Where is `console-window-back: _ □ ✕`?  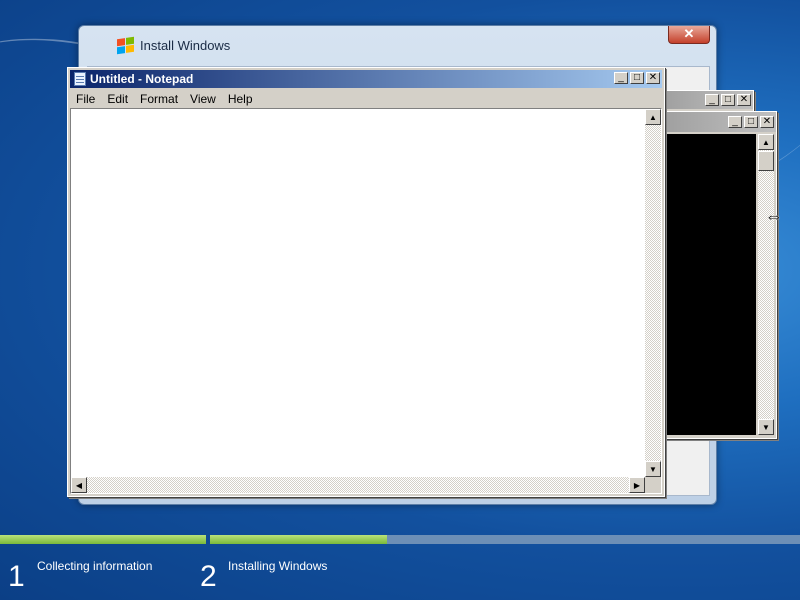
console-window-back: _ □ ✕ is located at coordinates (709, 101).